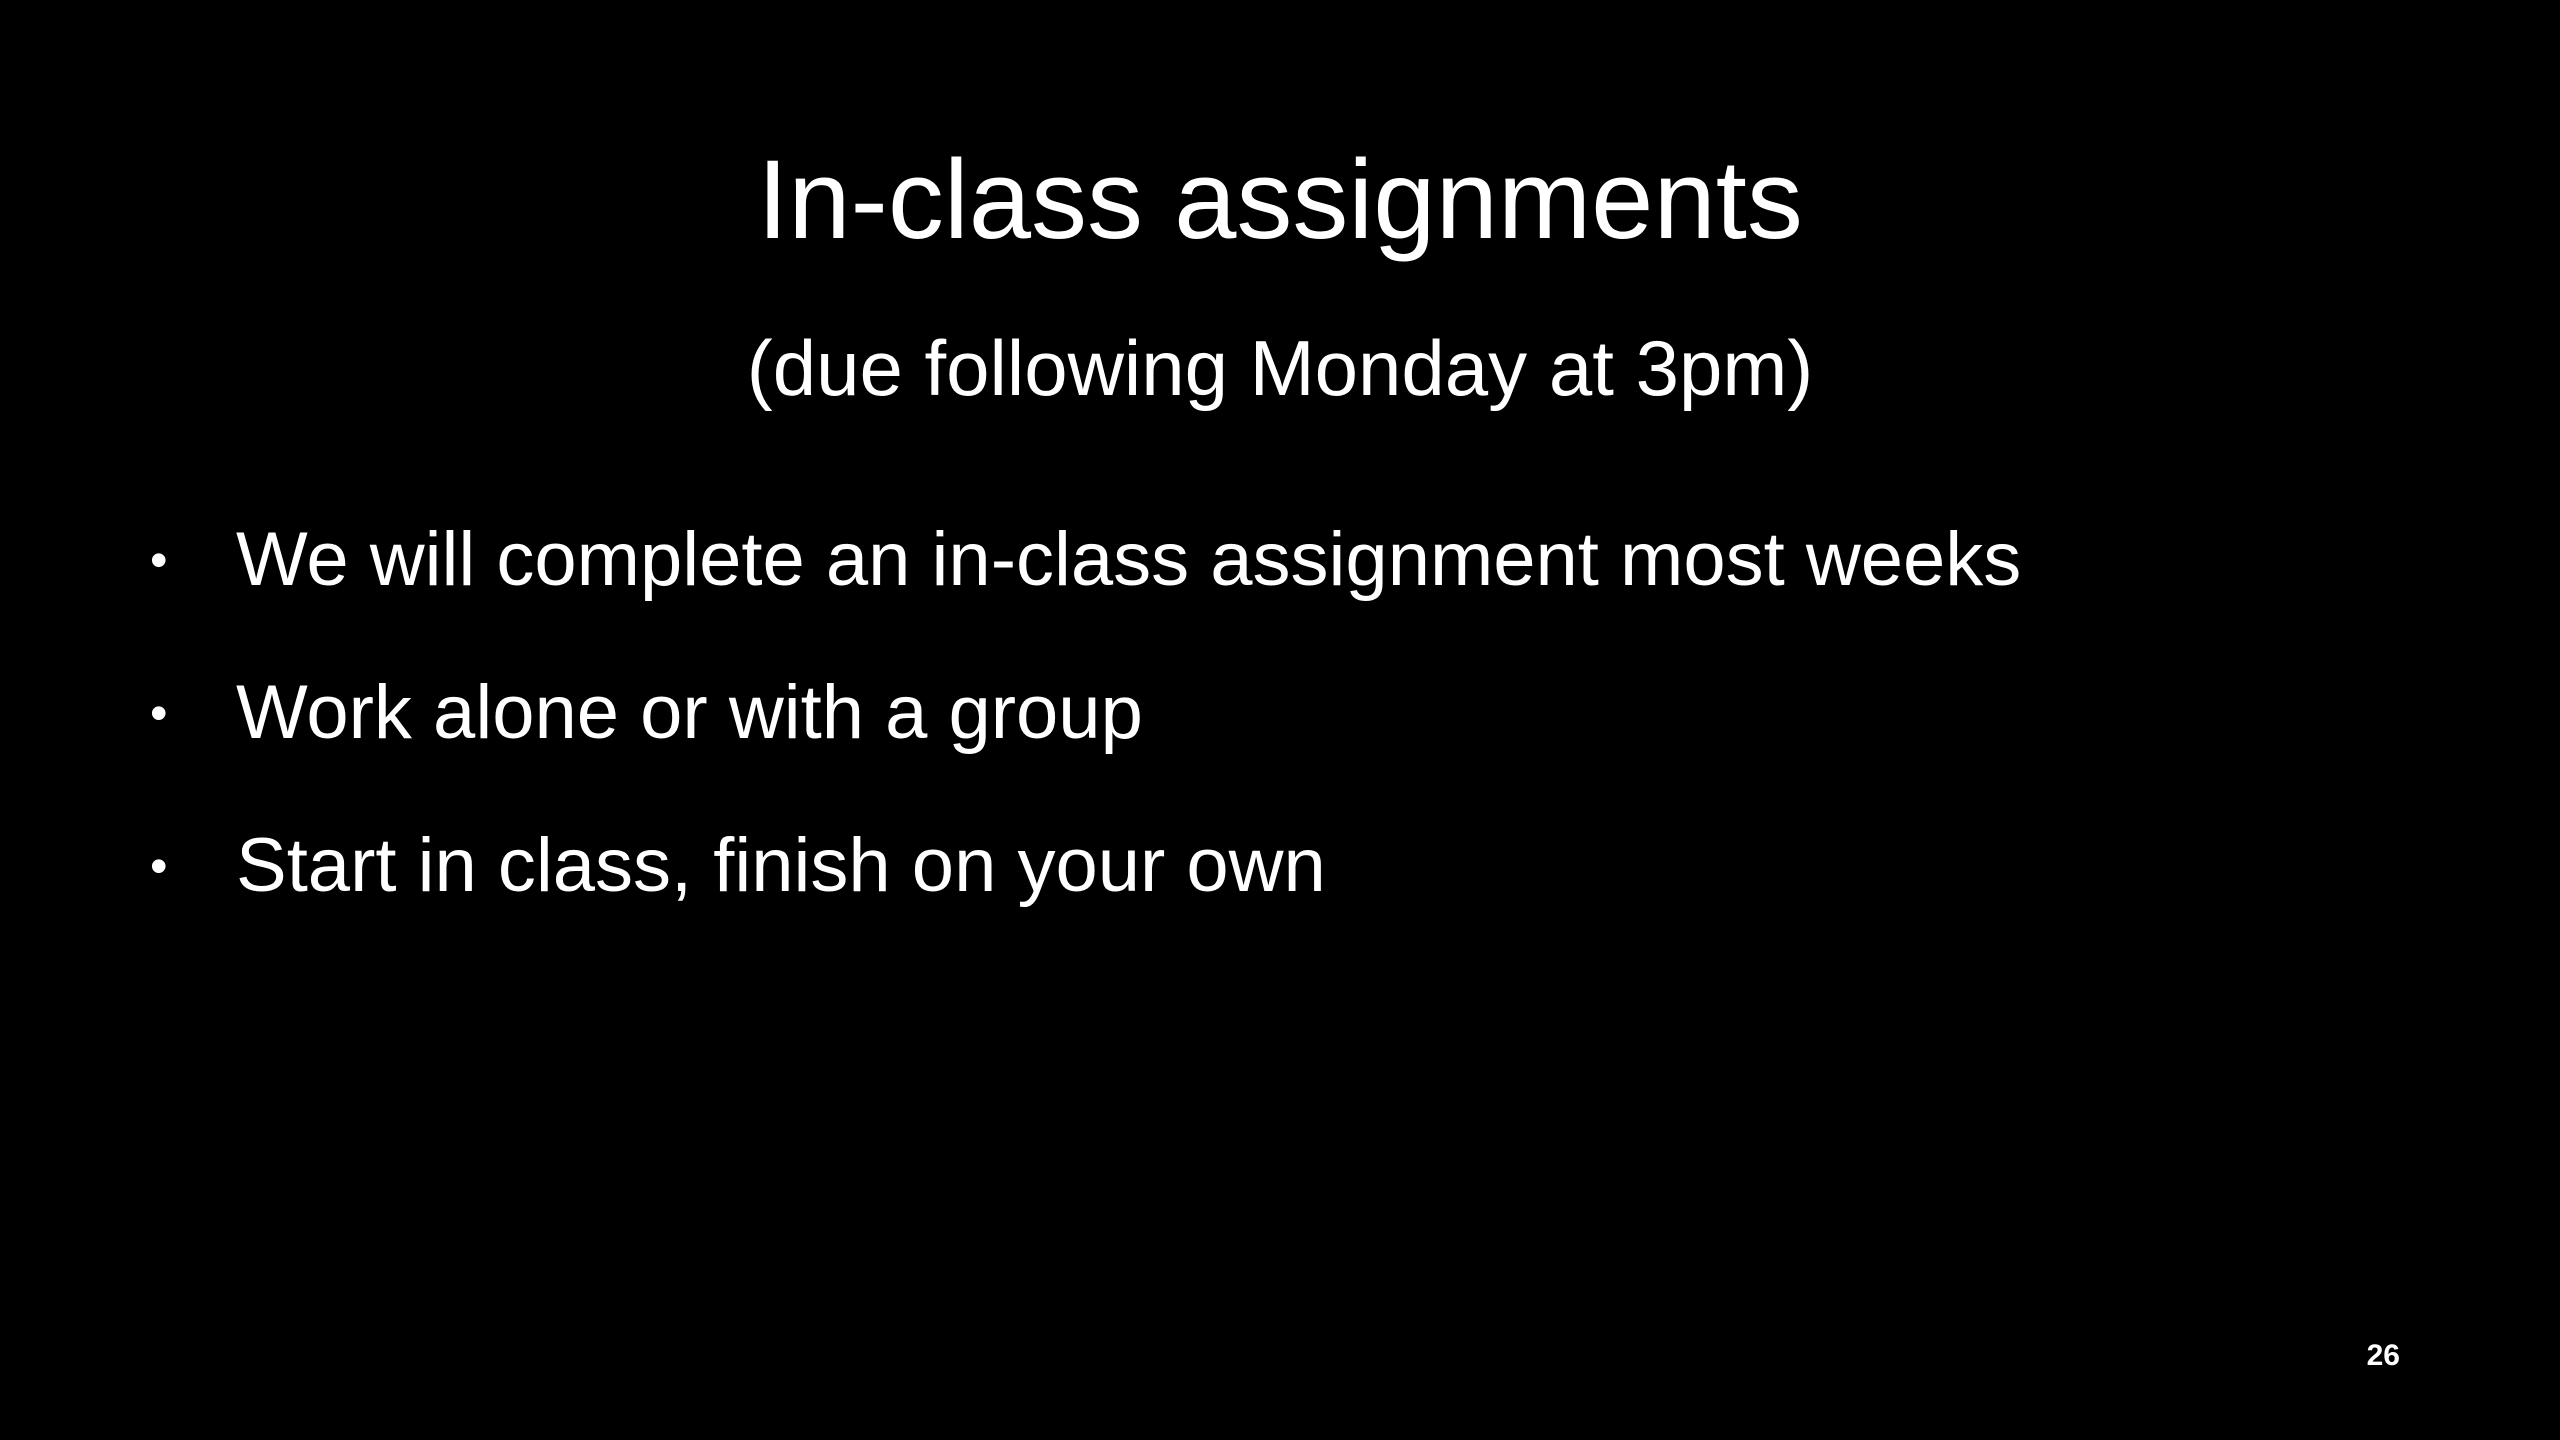  What do you see at coordinates (1280, 199) in the screenshot?
I see `slide-title: In-class assignments` at bounding box center [1280, 199].